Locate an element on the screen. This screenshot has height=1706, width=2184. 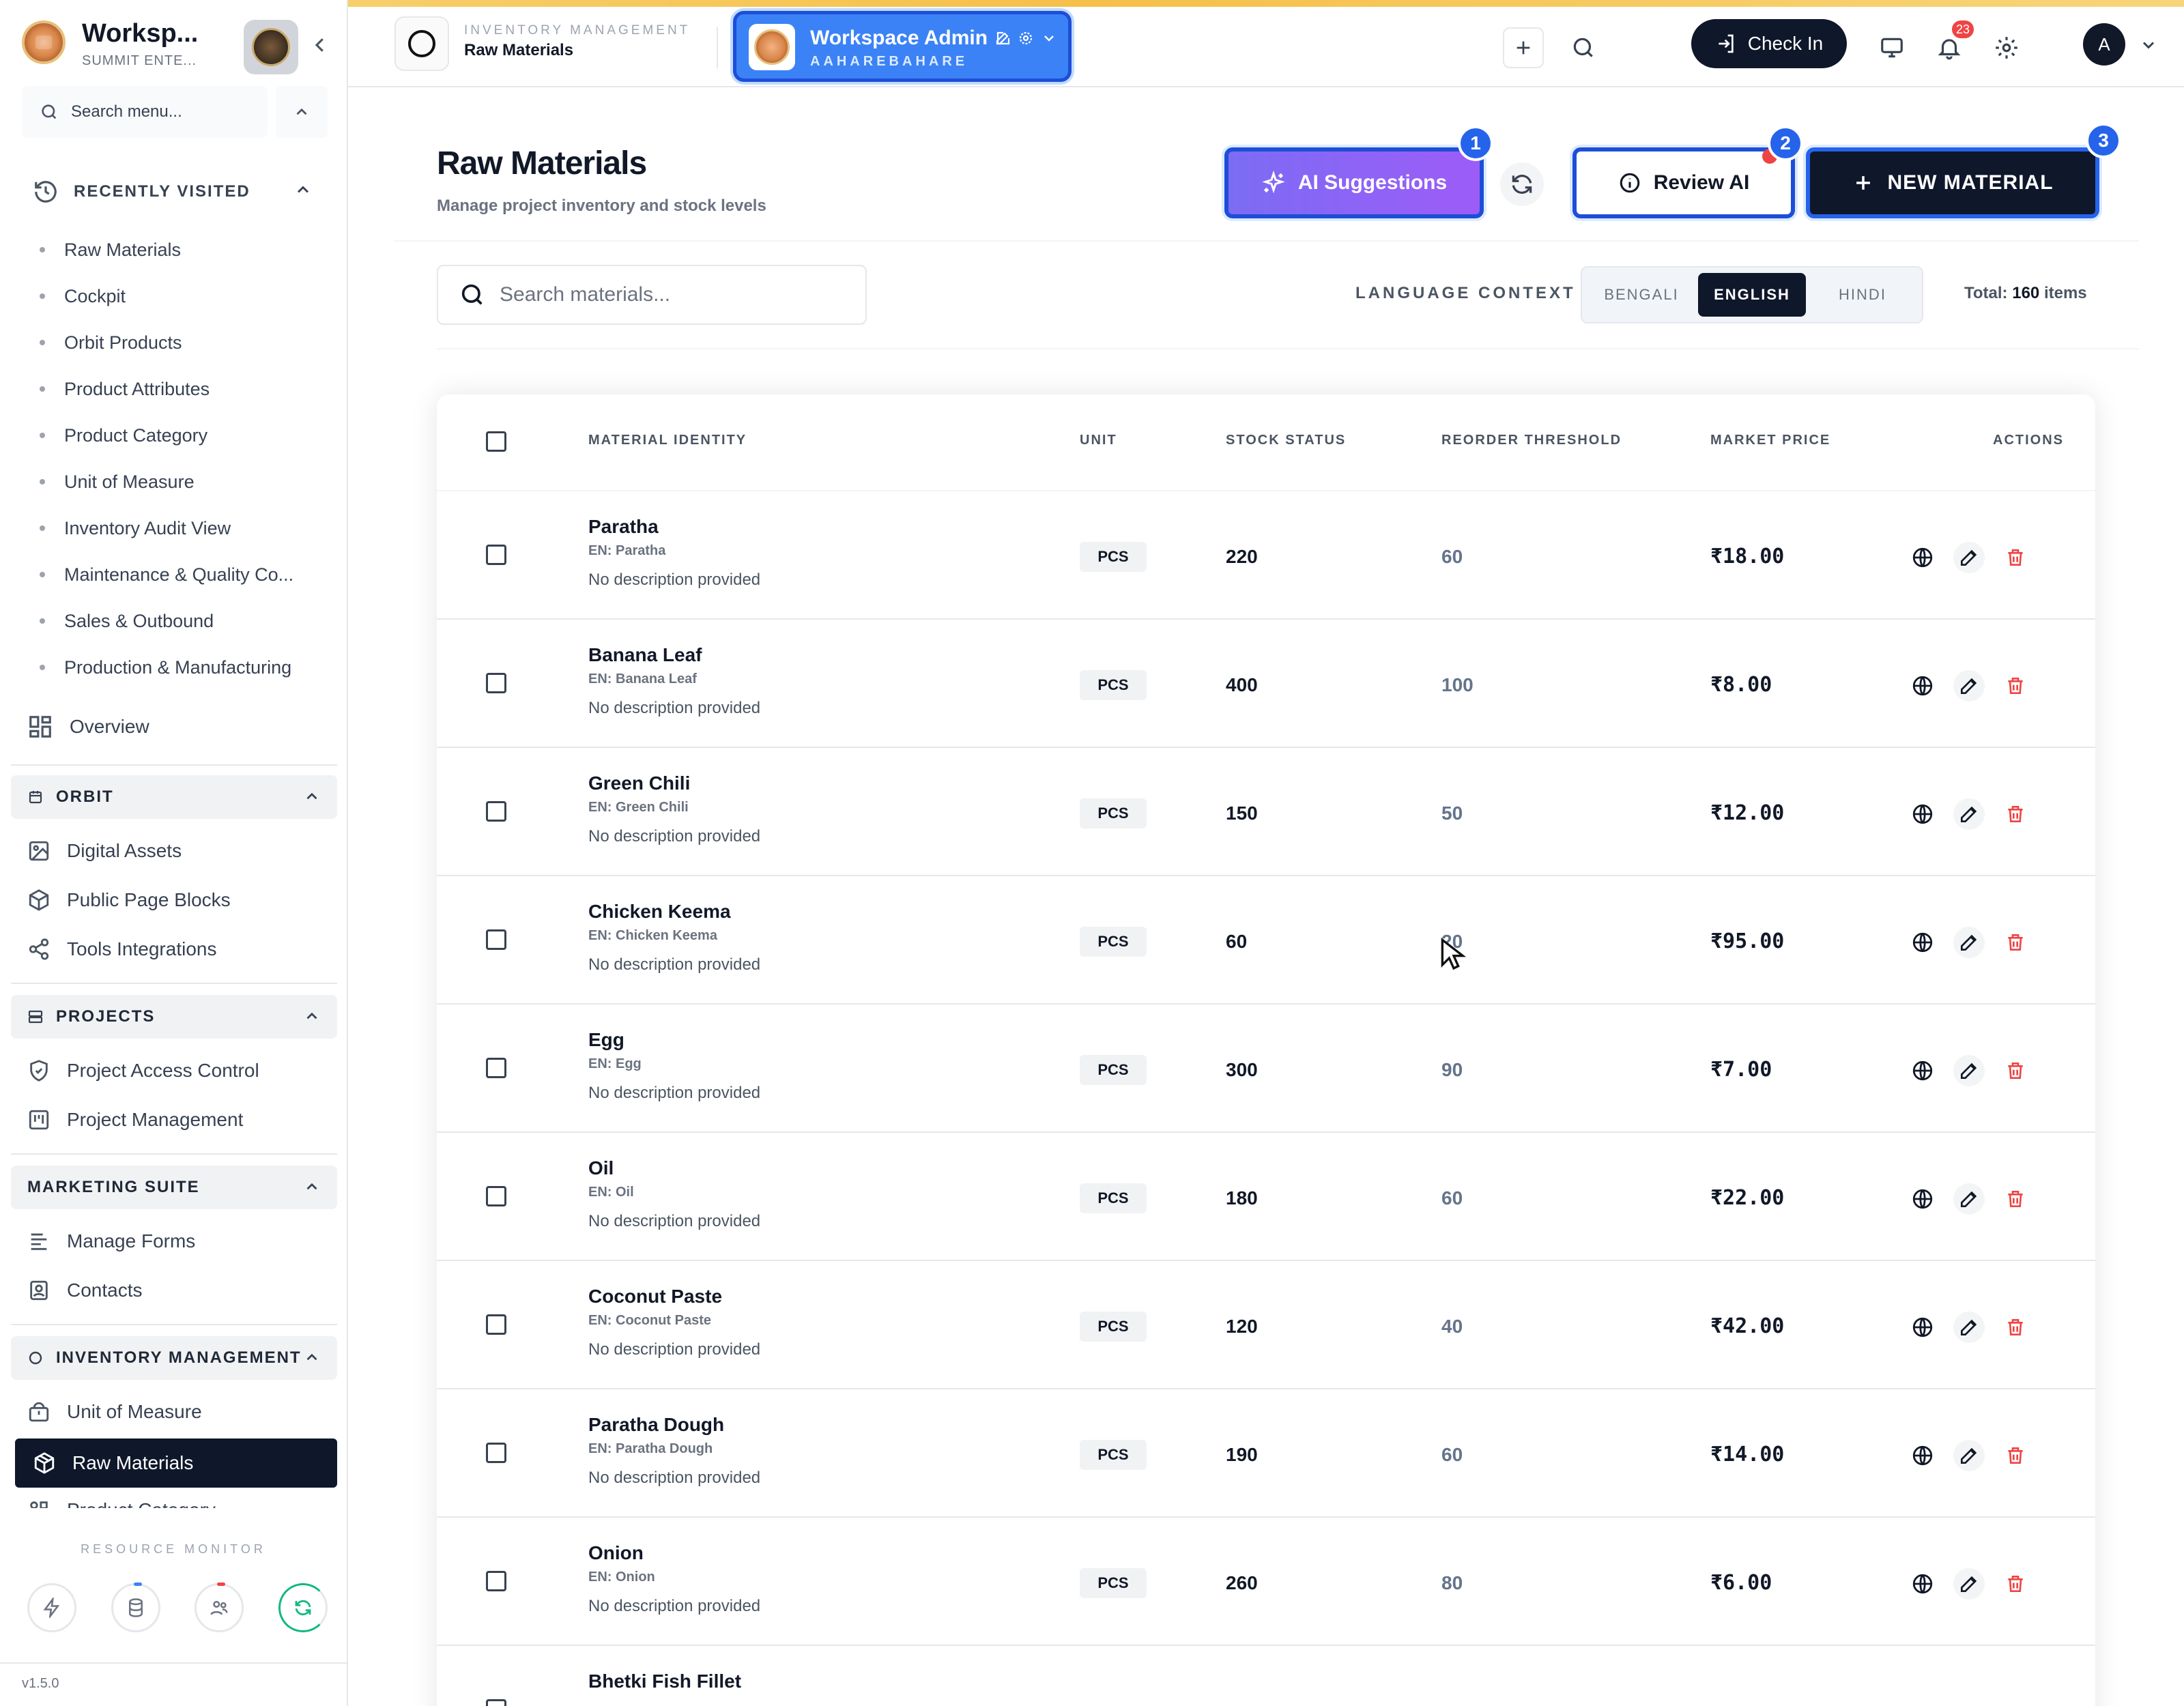
column-header: MATERIAL IDENTITY is located at coordinates (667, 440).